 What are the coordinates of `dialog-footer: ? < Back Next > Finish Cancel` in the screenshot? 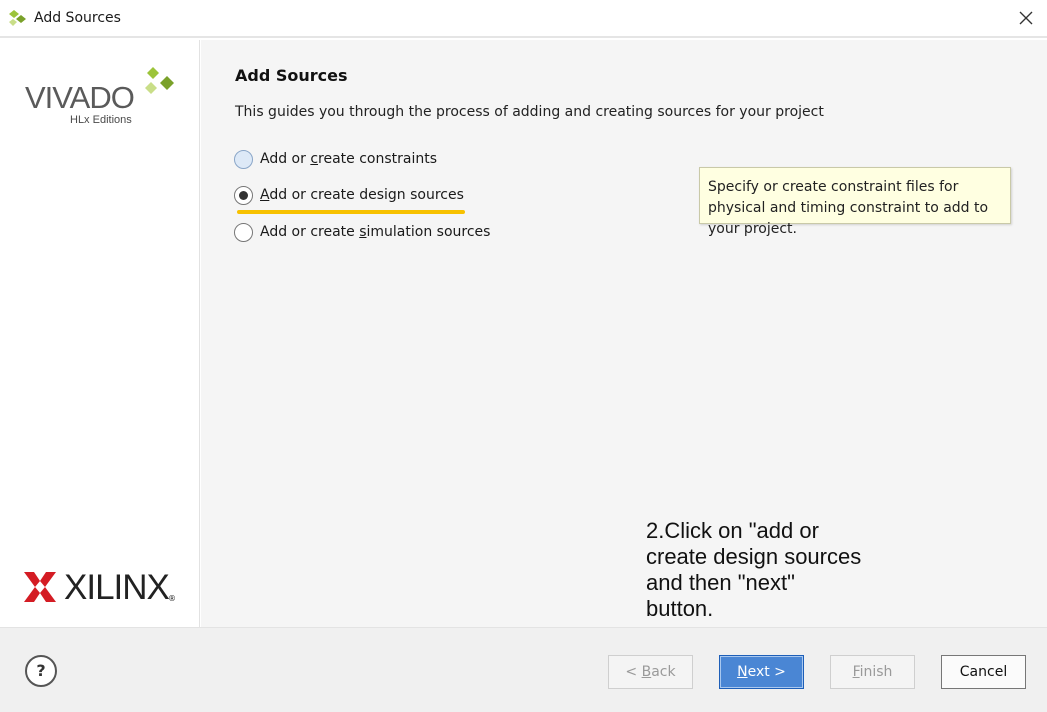 It's located at (523, 669).